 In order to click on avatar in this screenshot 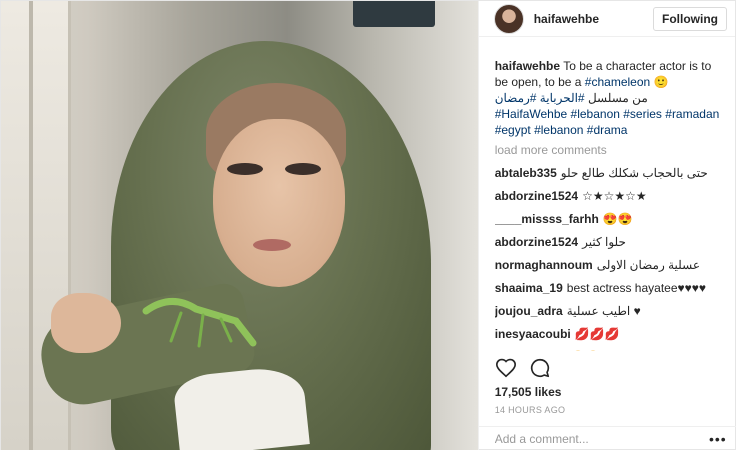, I will do `click(508, 18)`.